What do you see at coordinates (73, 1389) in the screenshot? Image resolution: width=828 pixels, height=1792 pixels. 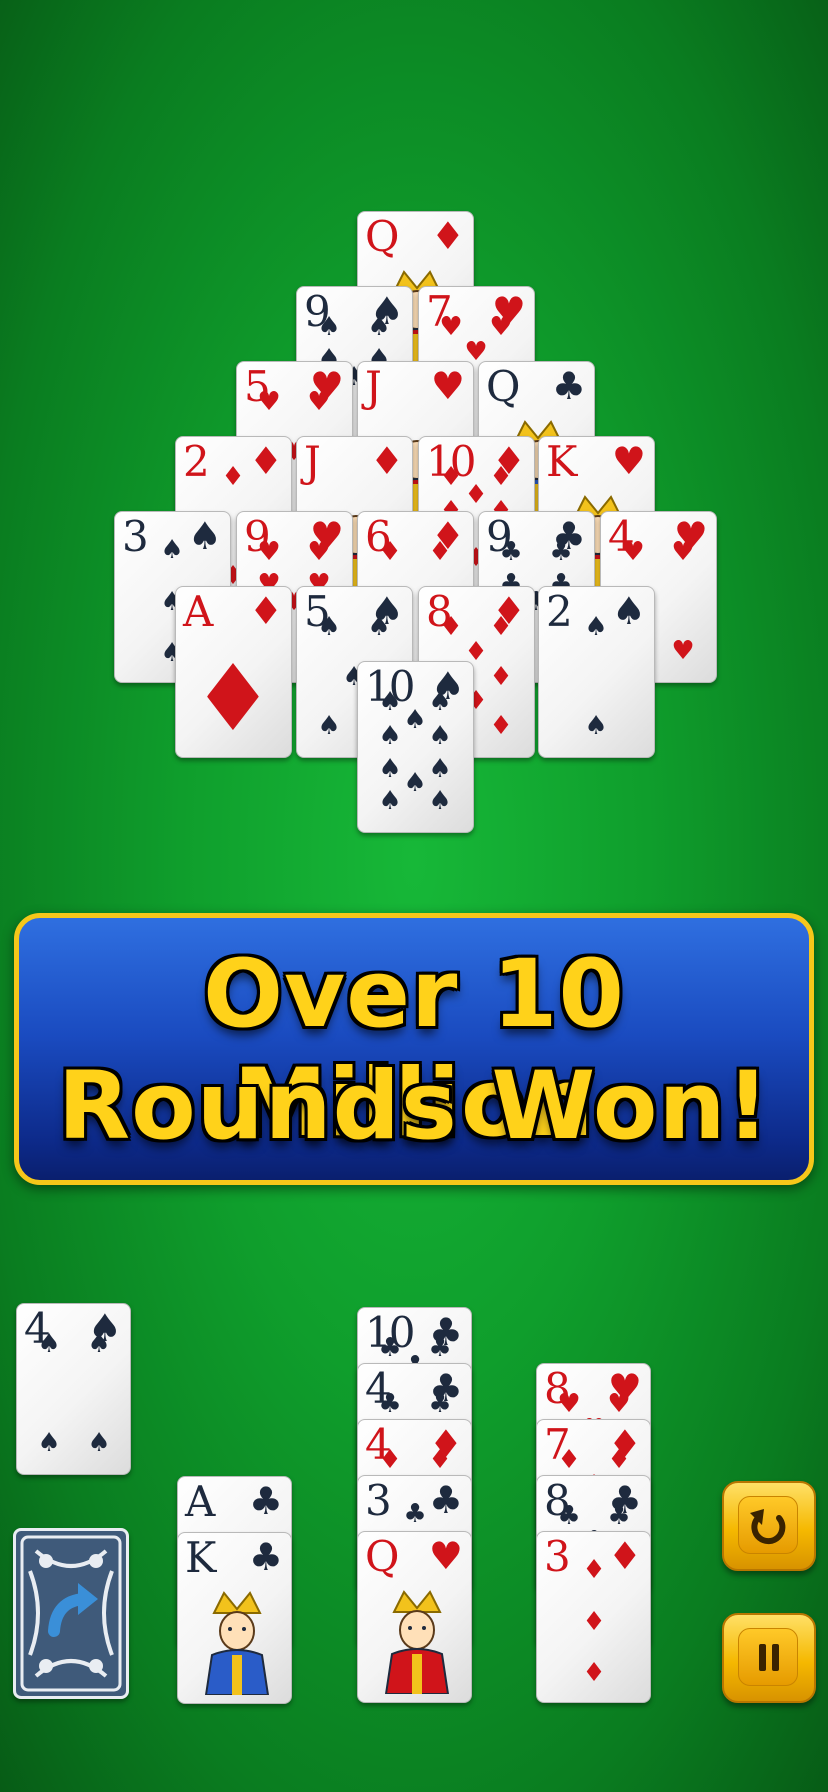 I see `waste-card: 4 ♠ ♠ ♠ ♠ ♠` at bounding box center [73, 1389].